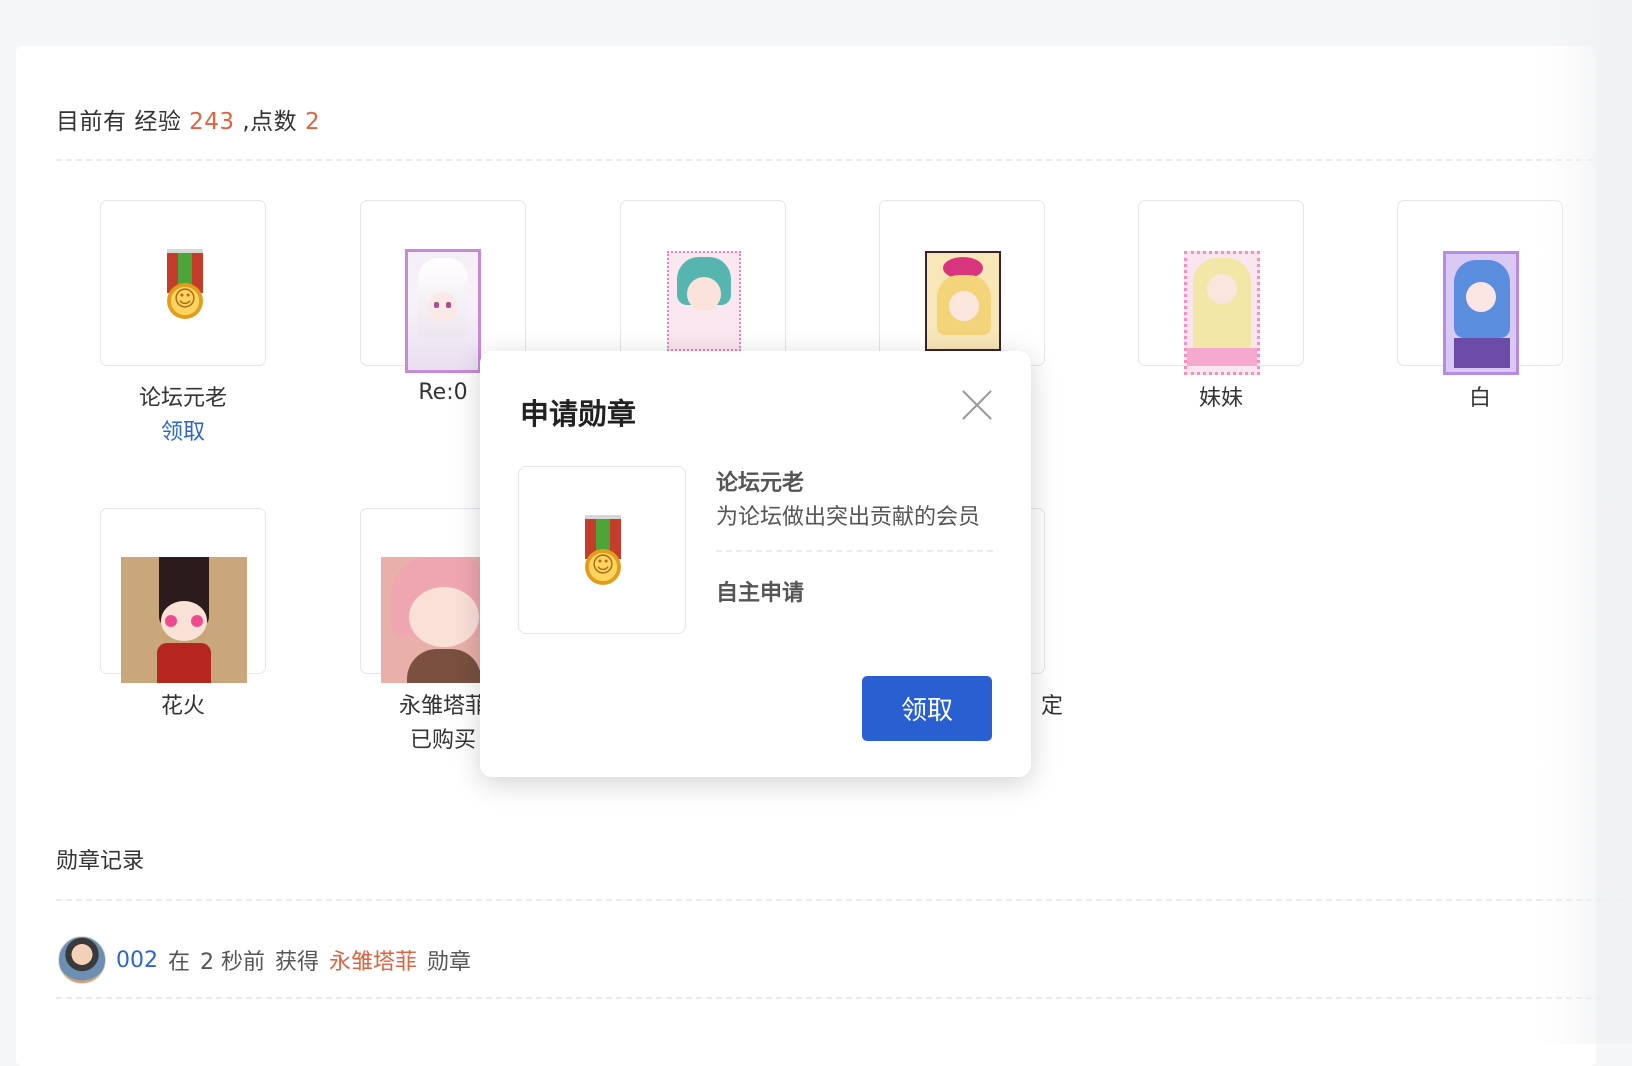 The image size is (1632, 1066). I want to click on rem-card-image, so click(443, 311).